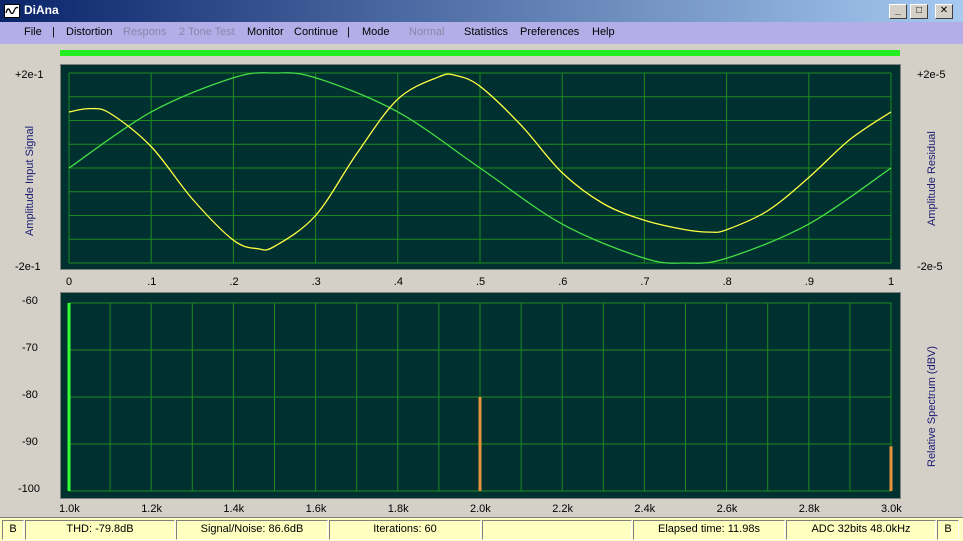 Image resolution: width=963 pixels, height=541 pixels. Describe the element at coordinates (29, 75) in the screenshot. I see `y-left-max-label: +2e-1` at that location.